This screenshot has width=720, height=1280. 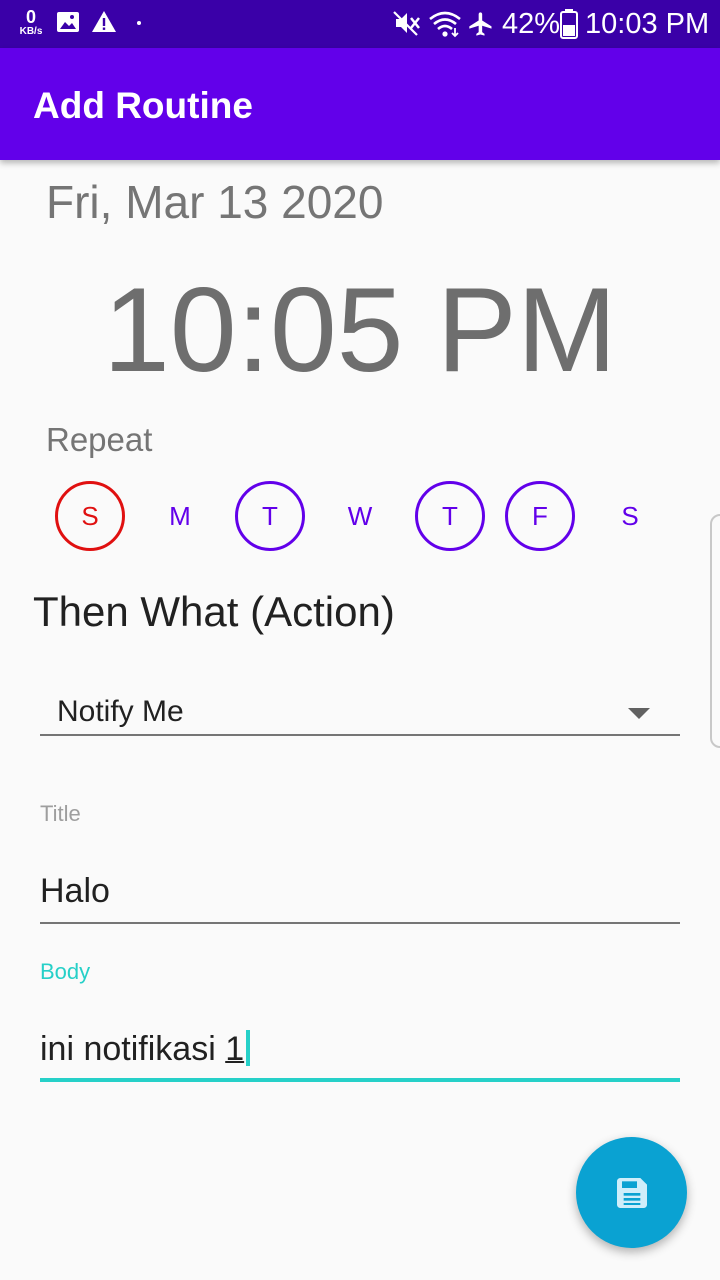 What do you see at coordinates (360, 24) in the screenshot?
I see `status-bar: 0 KB/s 42% 10:03 PM` at bounding box center [360, 24].